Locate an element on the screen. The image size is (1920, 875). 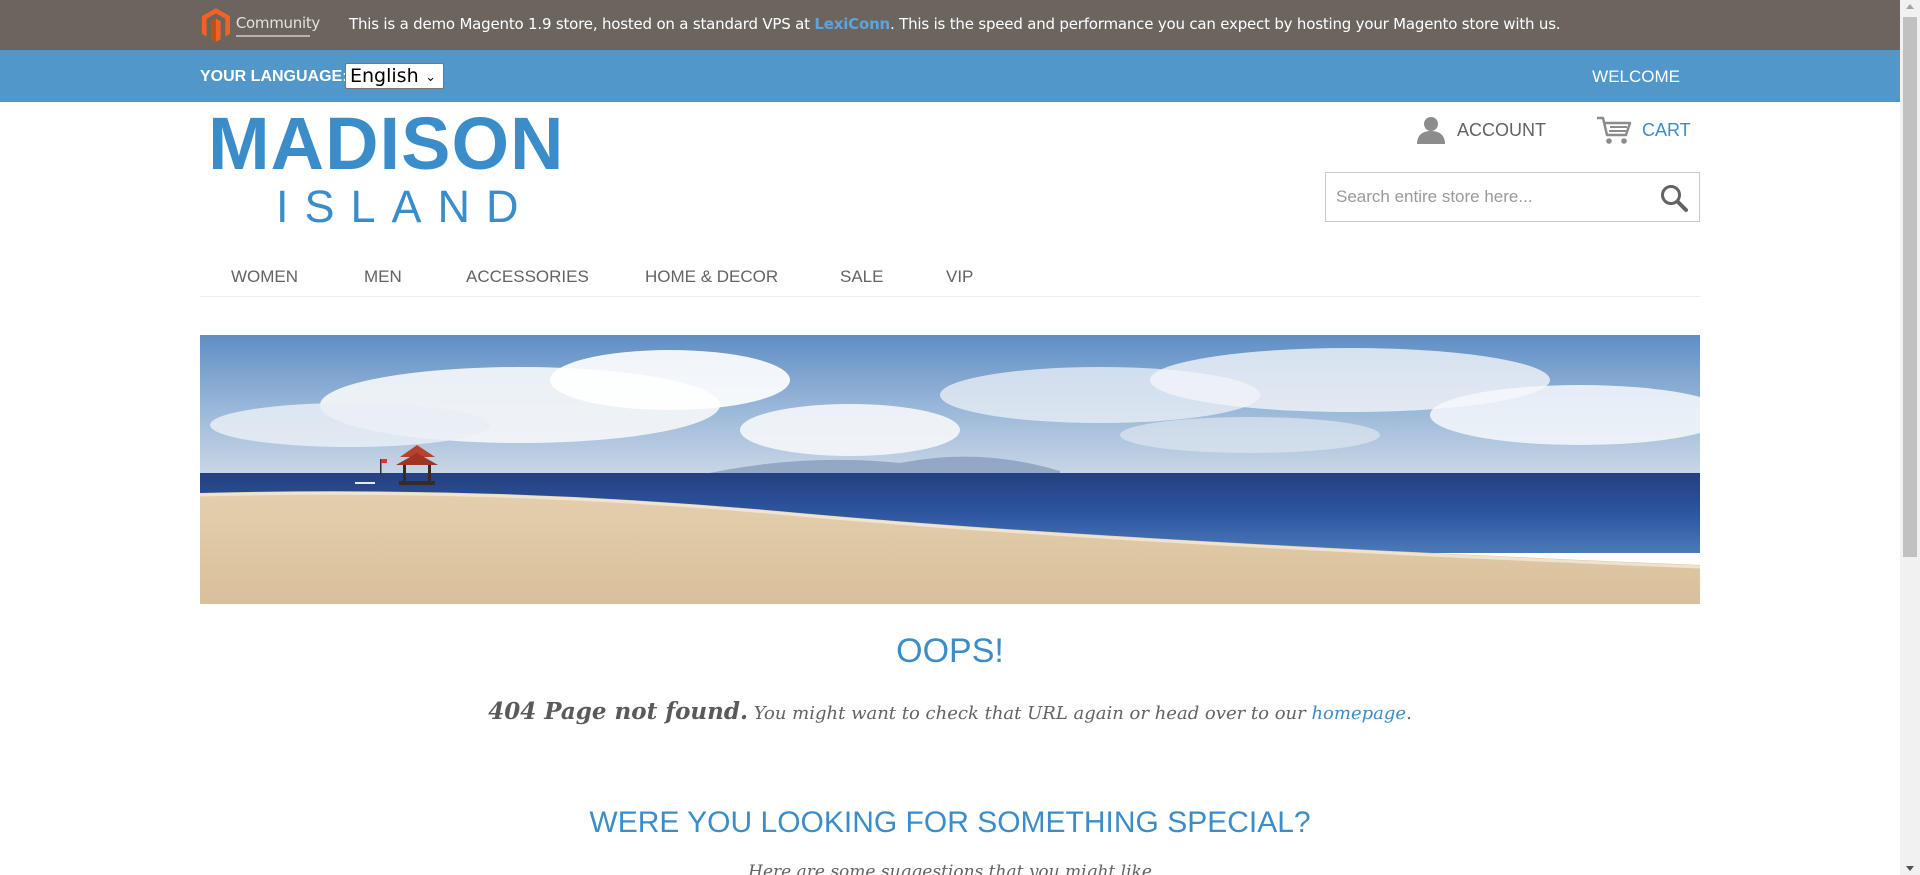
nav-item-home-decor: HOME & DECOR is located at coordinates (711, 277).